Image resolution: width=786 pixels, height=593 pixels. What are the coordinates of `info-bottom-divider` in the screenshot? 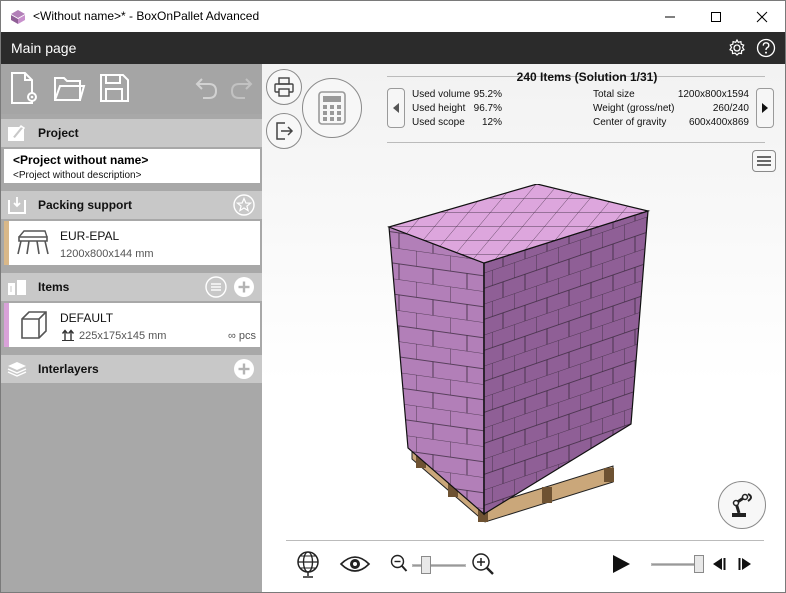 It's located at (576, 142).